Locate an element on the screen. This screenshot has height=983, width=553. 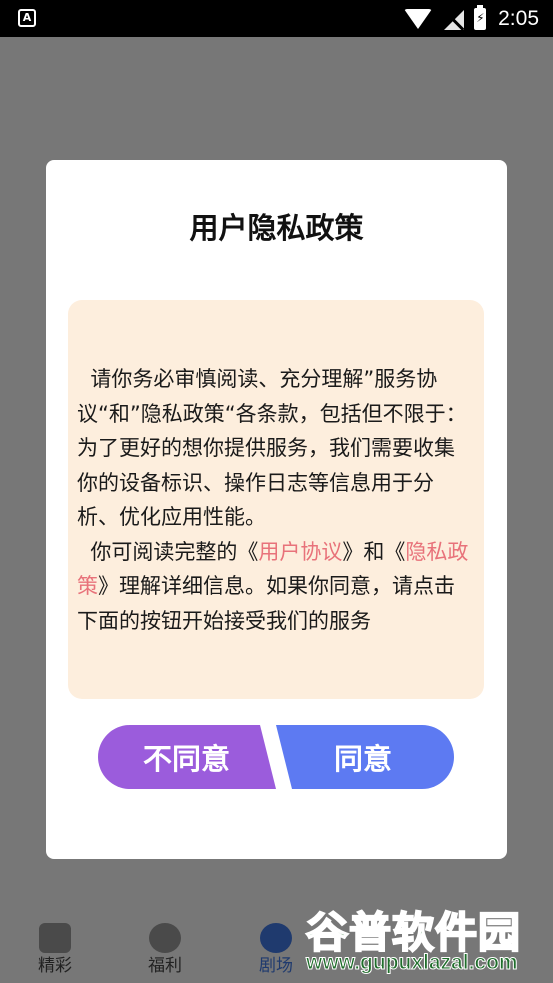
para2-prefix: 你可阅读完整的《 is located at coordinates (168, 551).